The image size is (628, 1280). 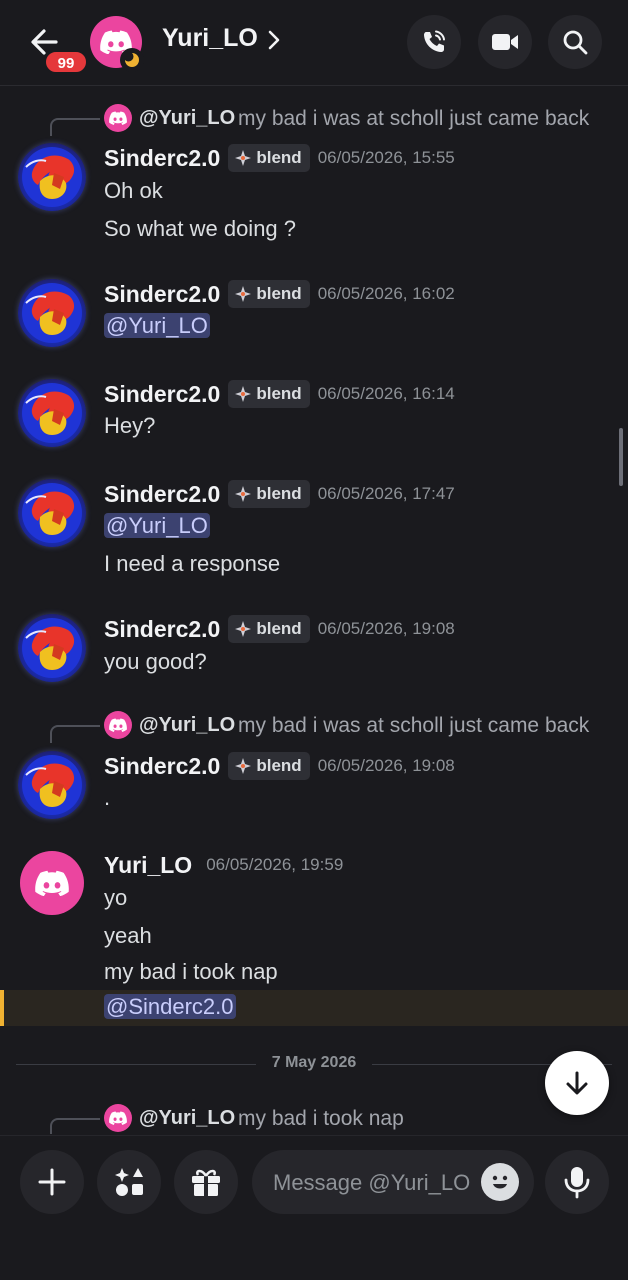 I want to click on message-text: @Yuri_LO, so click(x=157, y=526).